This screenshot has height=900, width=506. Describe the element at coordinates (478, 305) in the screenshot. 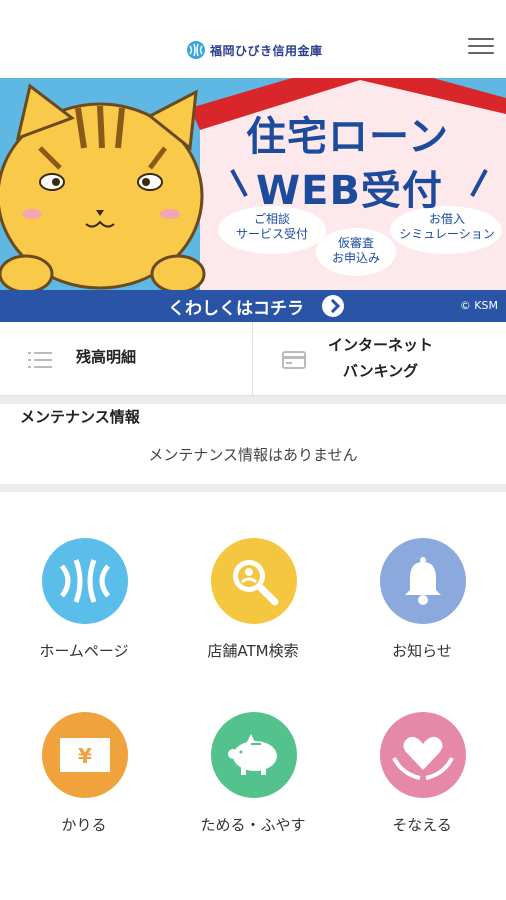

I see `banner-copyright: © KSM` at that location.